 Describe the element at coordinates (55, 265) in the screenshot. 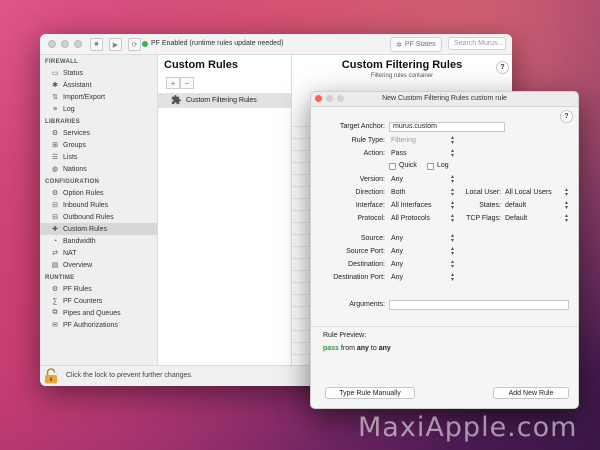

I see `overview-icon: ▤` at that location.